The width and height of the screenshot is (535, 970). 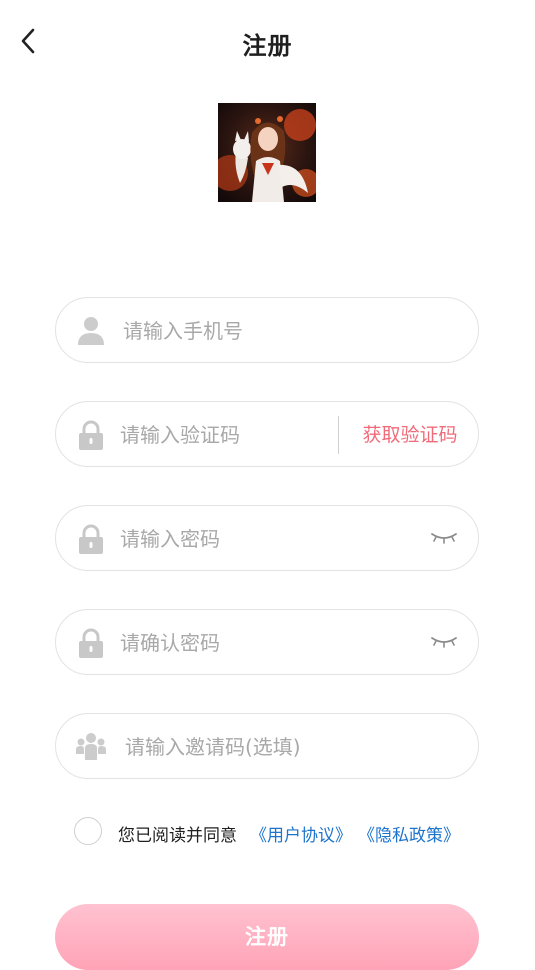 I want to click on register-button: 注册, so click(x=267, y=937).